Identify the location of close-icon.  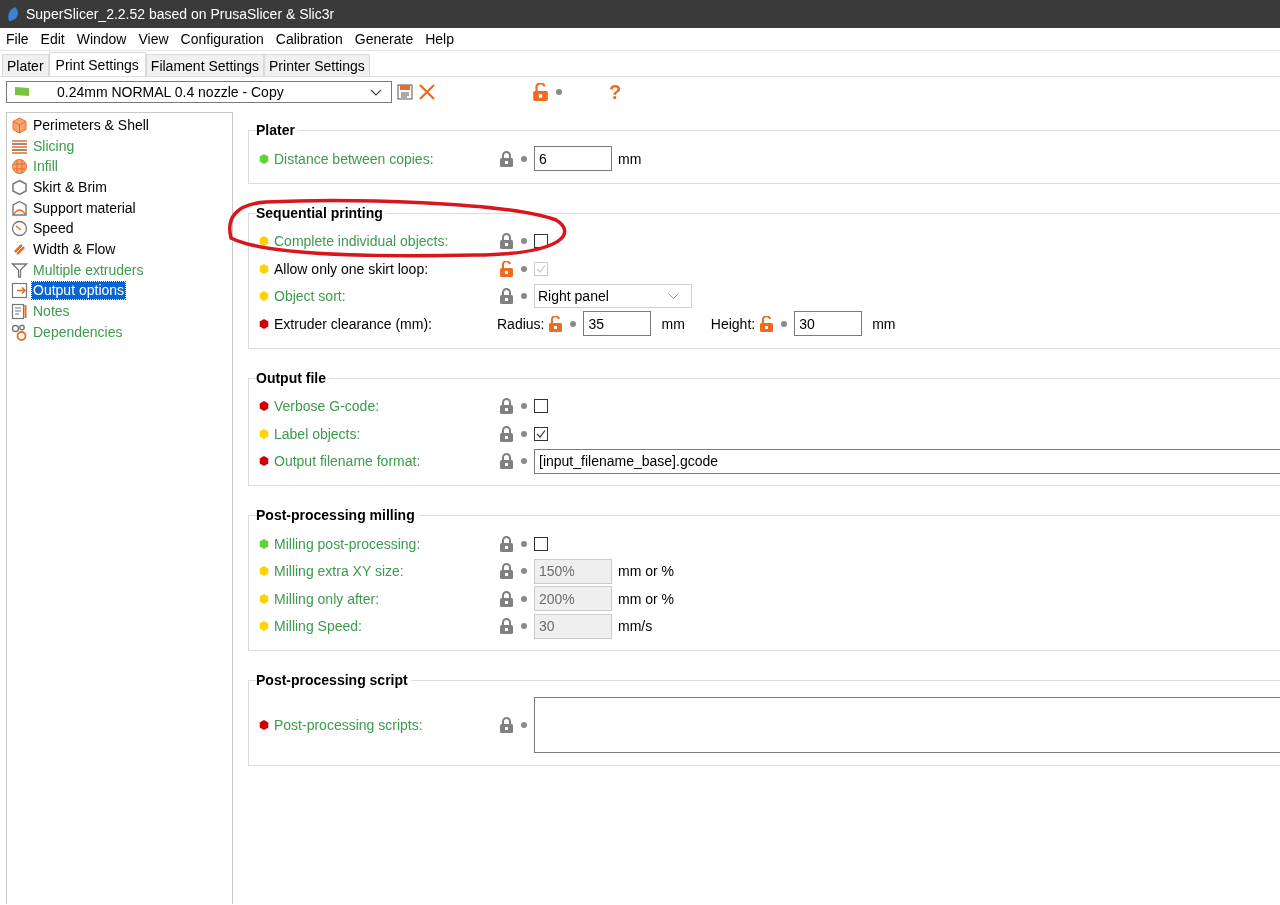
(427, 92).